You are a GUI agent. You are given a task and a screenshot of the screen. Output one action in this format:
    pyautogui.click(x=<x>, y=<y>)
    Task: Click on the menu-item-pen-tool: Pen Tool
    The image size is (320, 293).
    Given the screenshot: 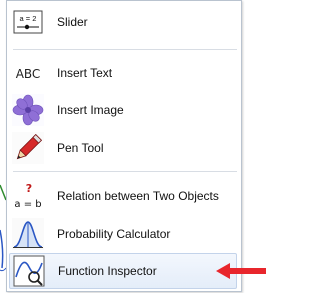 What is the action you would take?
    pyautogui.click(x=123, y=148)
    